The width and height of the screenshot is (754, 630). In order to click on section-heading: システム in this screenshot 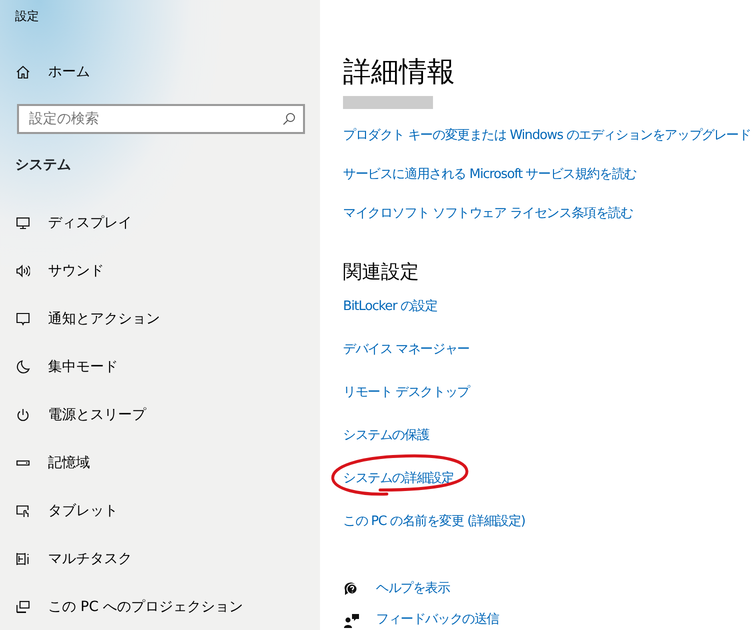, I will do `click(43, 165)`.